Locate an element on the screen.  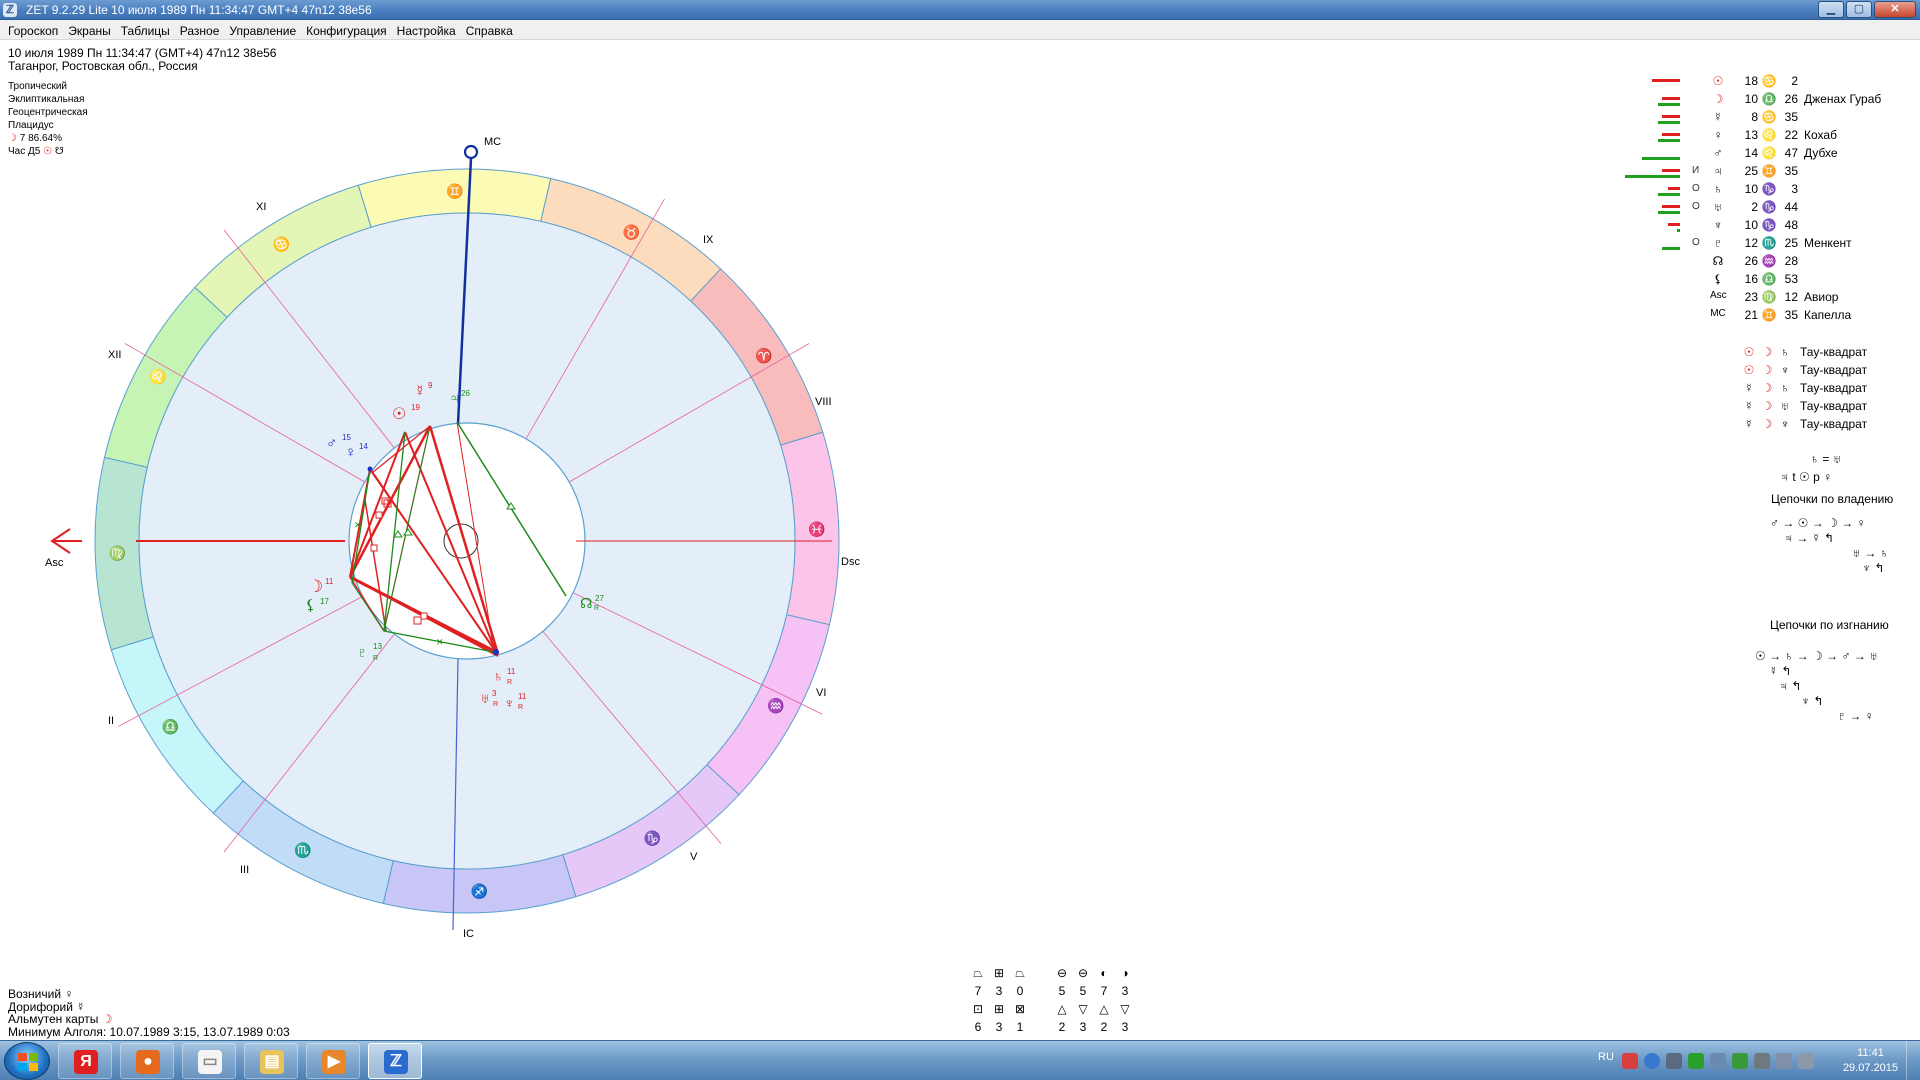
taskbar-app-yandex: Я is located at coordinates (85, 1061).